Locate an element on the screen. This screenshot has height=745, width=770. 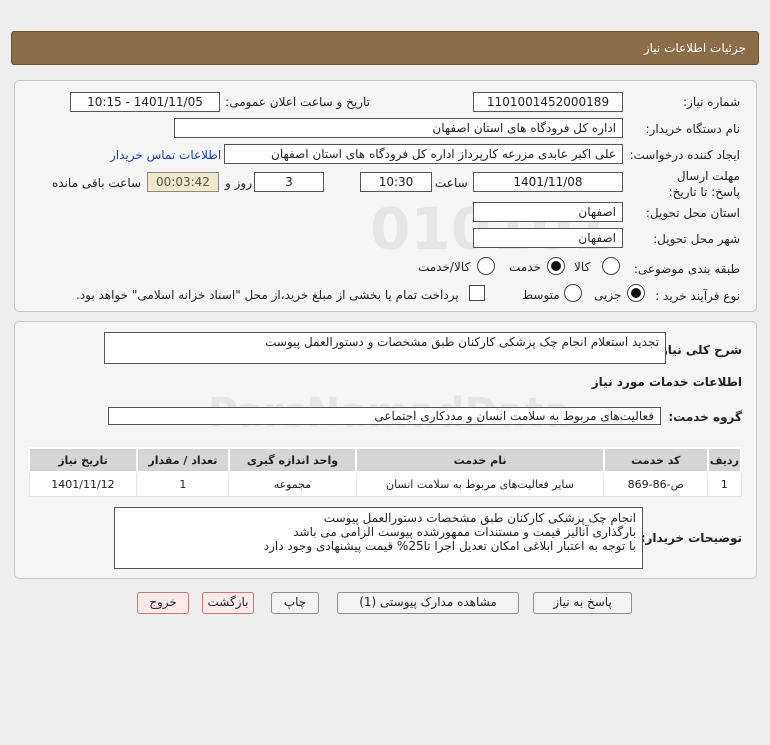
service-group-label: گروه خدمت: is located at coordinates (705, 417).